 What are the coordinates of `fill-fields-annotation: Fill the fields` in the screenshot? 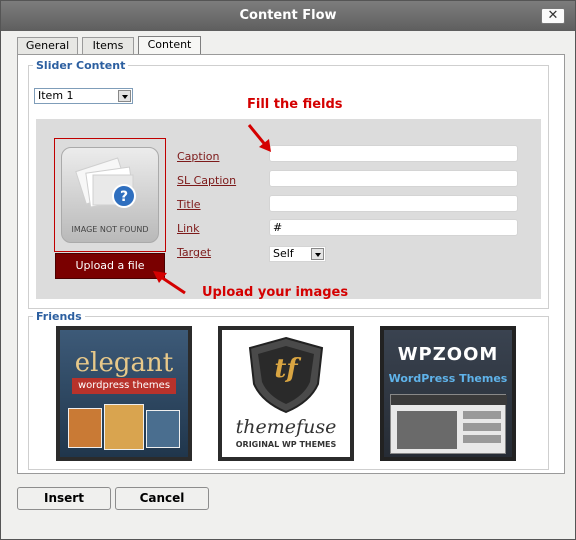 It's located at (295, 104).